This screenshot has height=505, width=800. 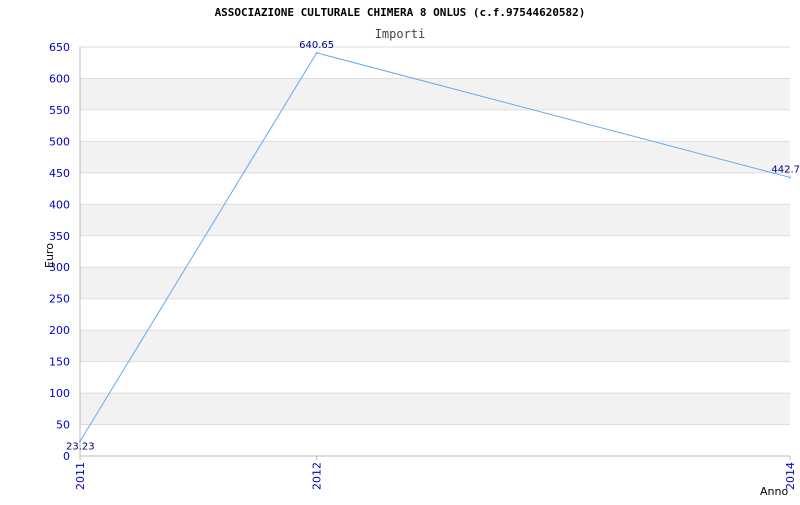 What do you see at coordinates (316, 45) in the screenshot?
I see `data-label: 640.65` at bounding box center [316, 45].